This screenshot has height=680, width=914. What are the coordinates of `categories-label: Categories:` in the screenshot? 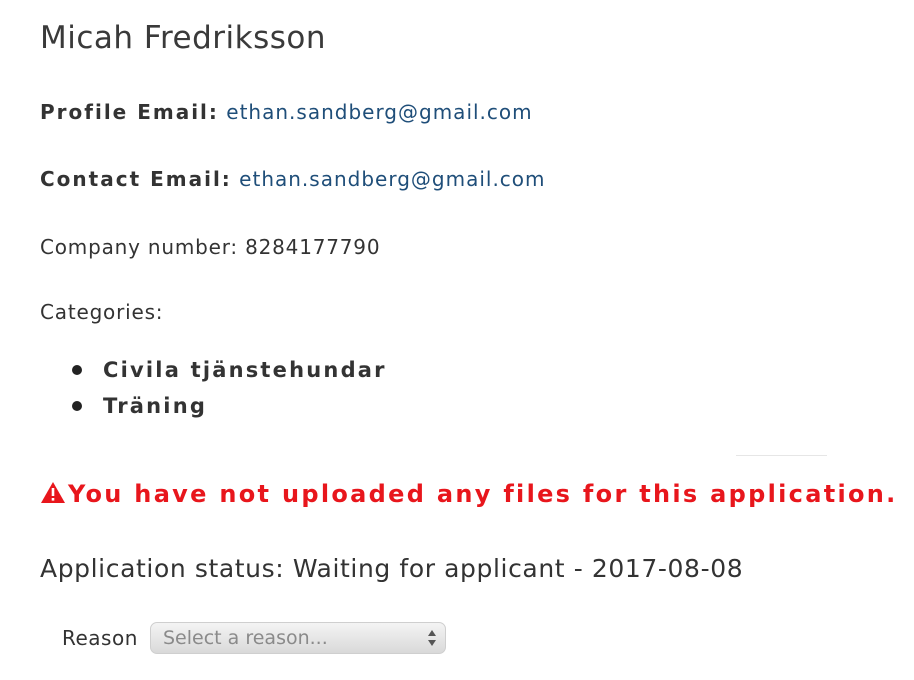 It's located at (102, 312).